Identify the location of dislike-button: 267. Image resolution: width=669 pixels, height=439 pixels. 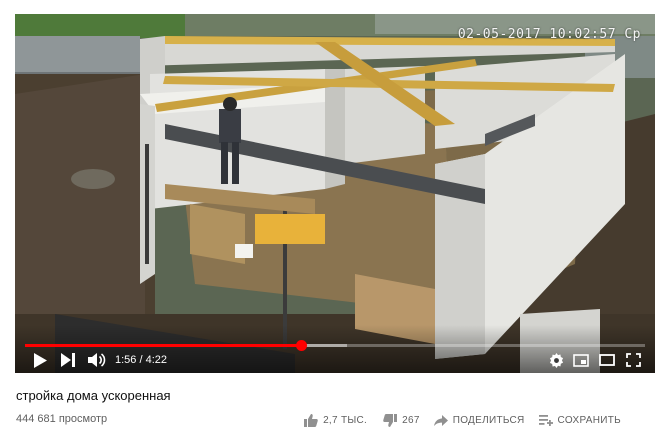
(401, 420).